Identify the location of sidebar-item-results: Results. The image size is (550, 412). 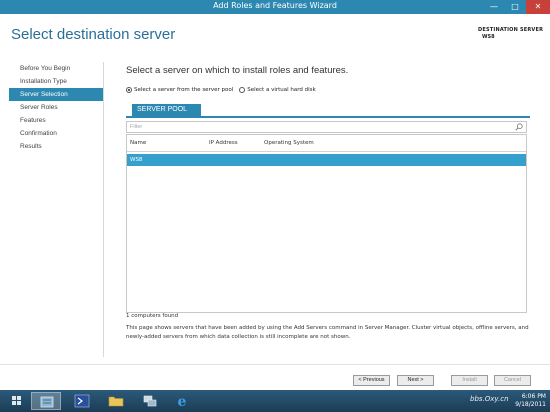
(56, 146).